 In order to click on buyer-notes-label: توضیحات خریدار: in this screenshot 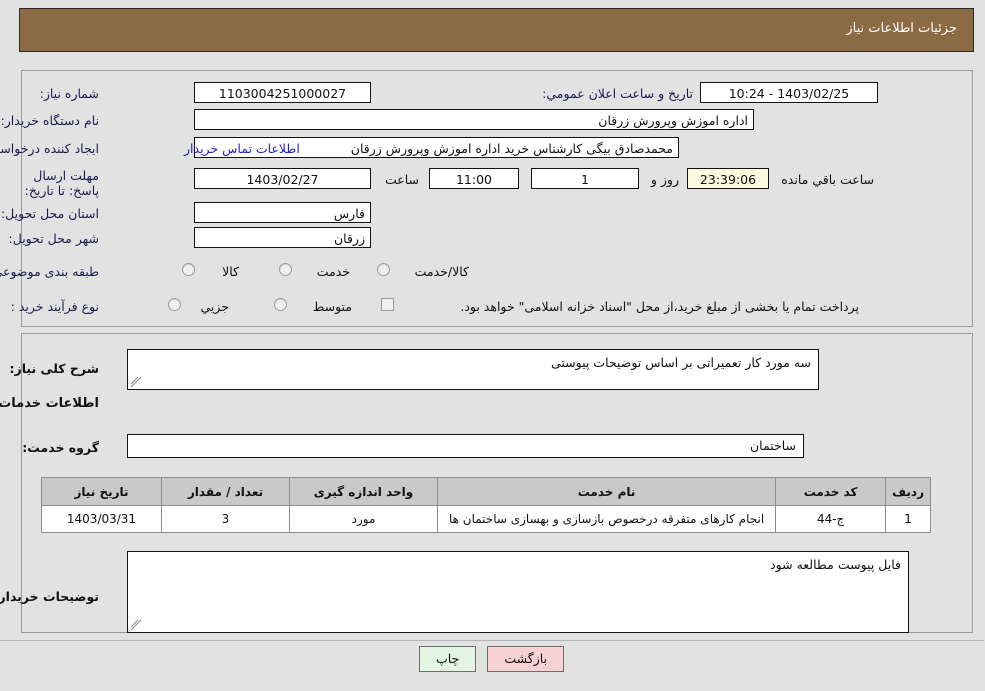, I will do `click(50, 596)`.